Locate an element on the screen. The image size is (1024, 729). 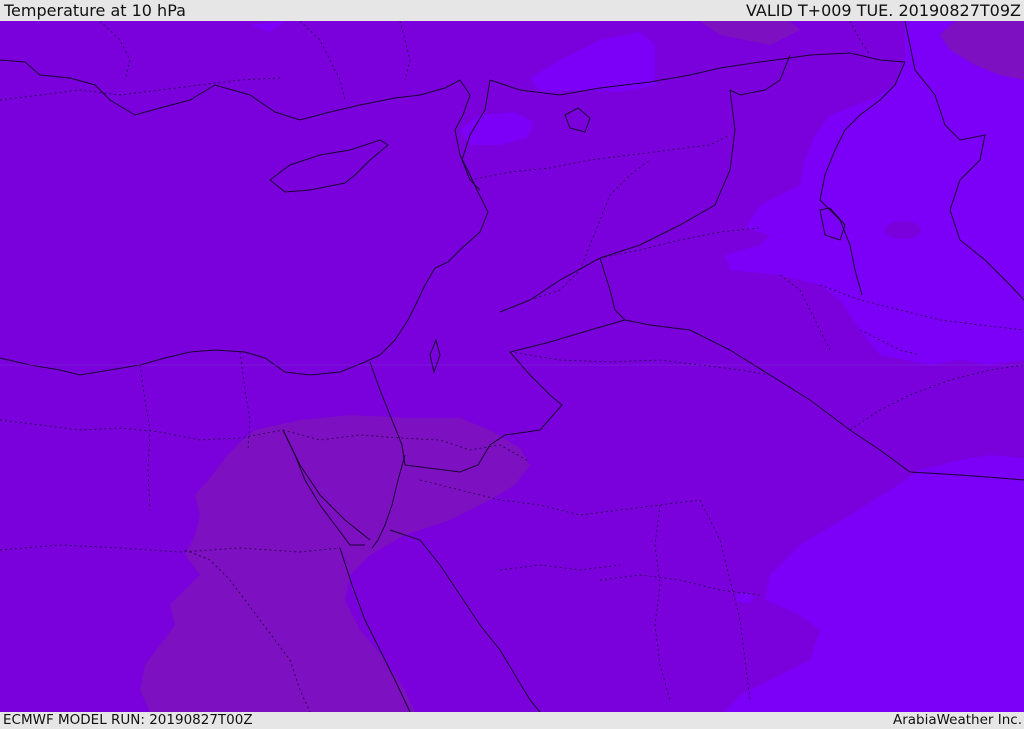
valid-time: VALID T+009 TUE. 20190827T09Z is located at coordinates (883, 10).